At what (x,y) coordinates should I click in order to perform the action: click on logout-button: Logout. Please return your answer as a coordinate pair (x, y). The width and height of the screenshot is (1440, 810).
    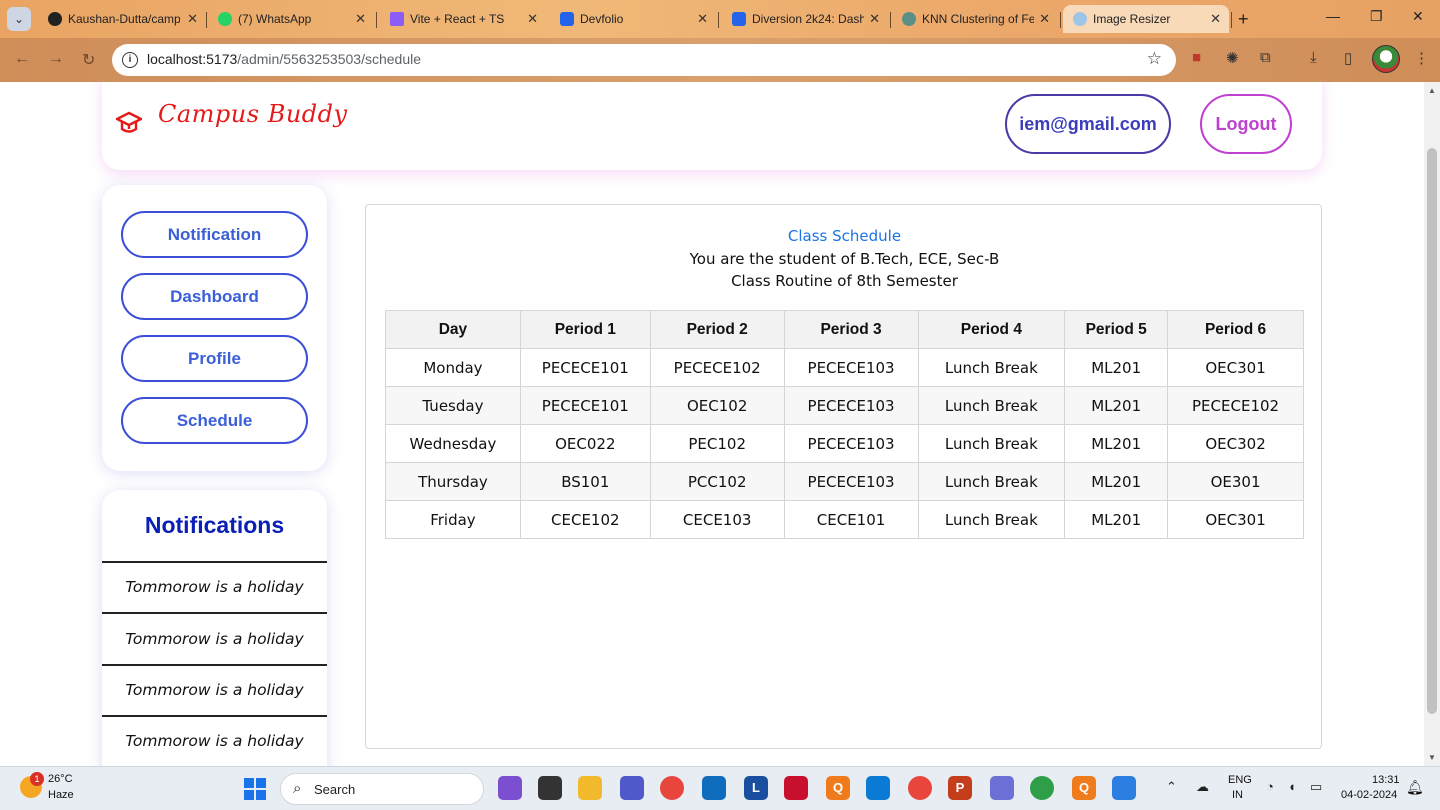
    Looking at the image, I should click on (1246, 124).